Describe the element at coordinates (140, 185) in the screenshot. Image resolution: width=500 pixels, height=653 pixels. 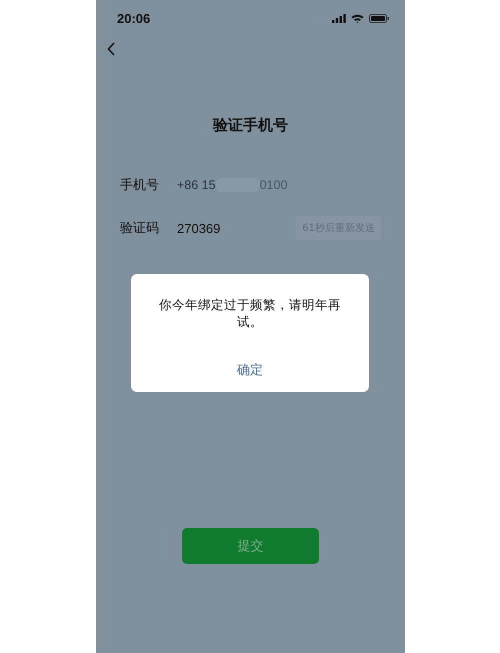
I see `field-label: 手机号` at that location.